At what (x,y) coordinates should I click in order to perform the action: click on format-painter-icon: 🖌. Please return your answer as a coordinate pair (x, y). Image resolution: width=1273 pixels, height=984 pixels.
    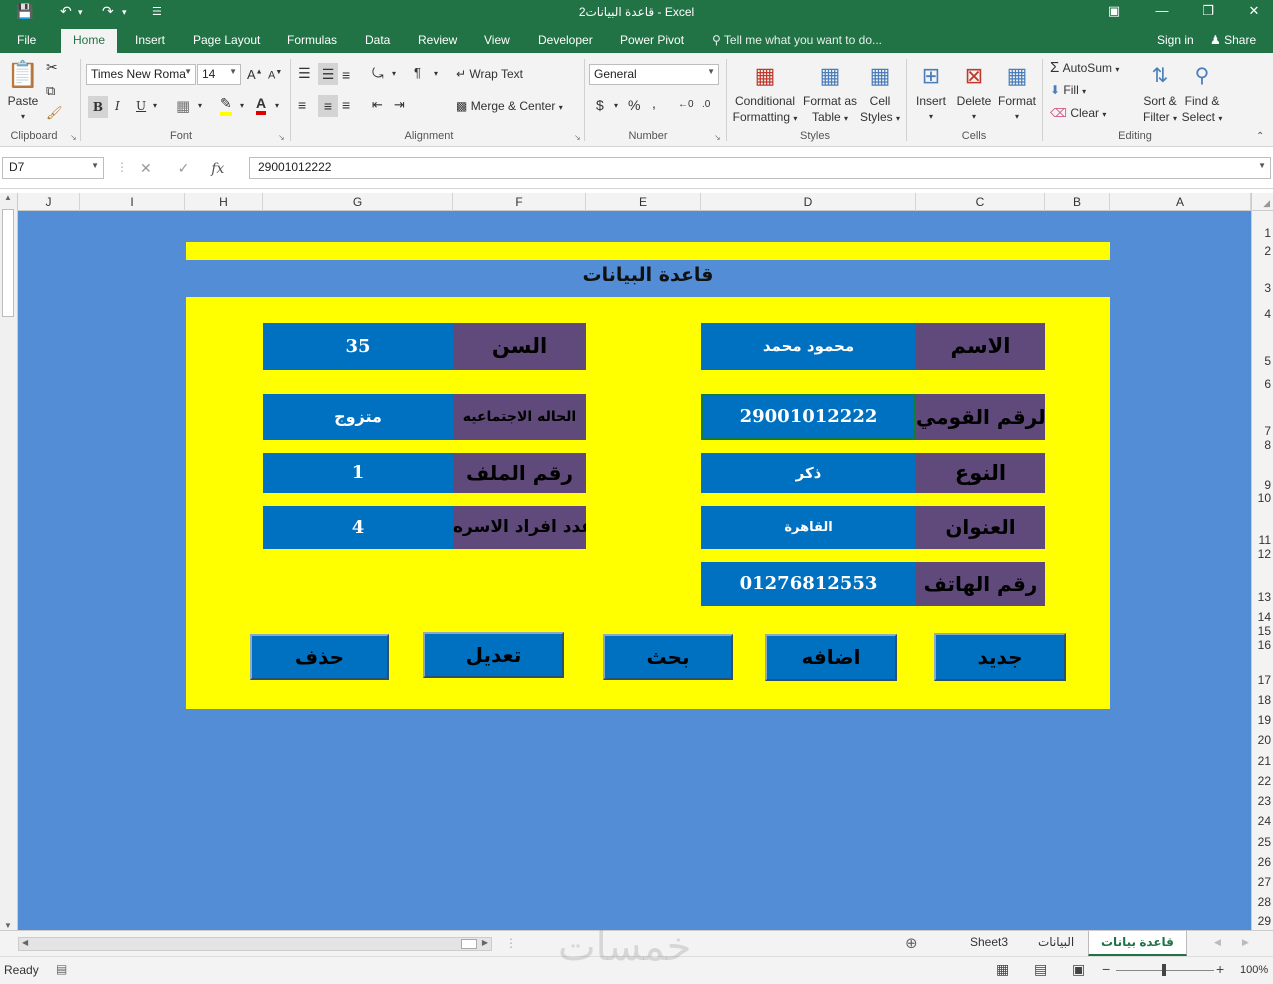
    Looking at the image, I should click on (54, 113).